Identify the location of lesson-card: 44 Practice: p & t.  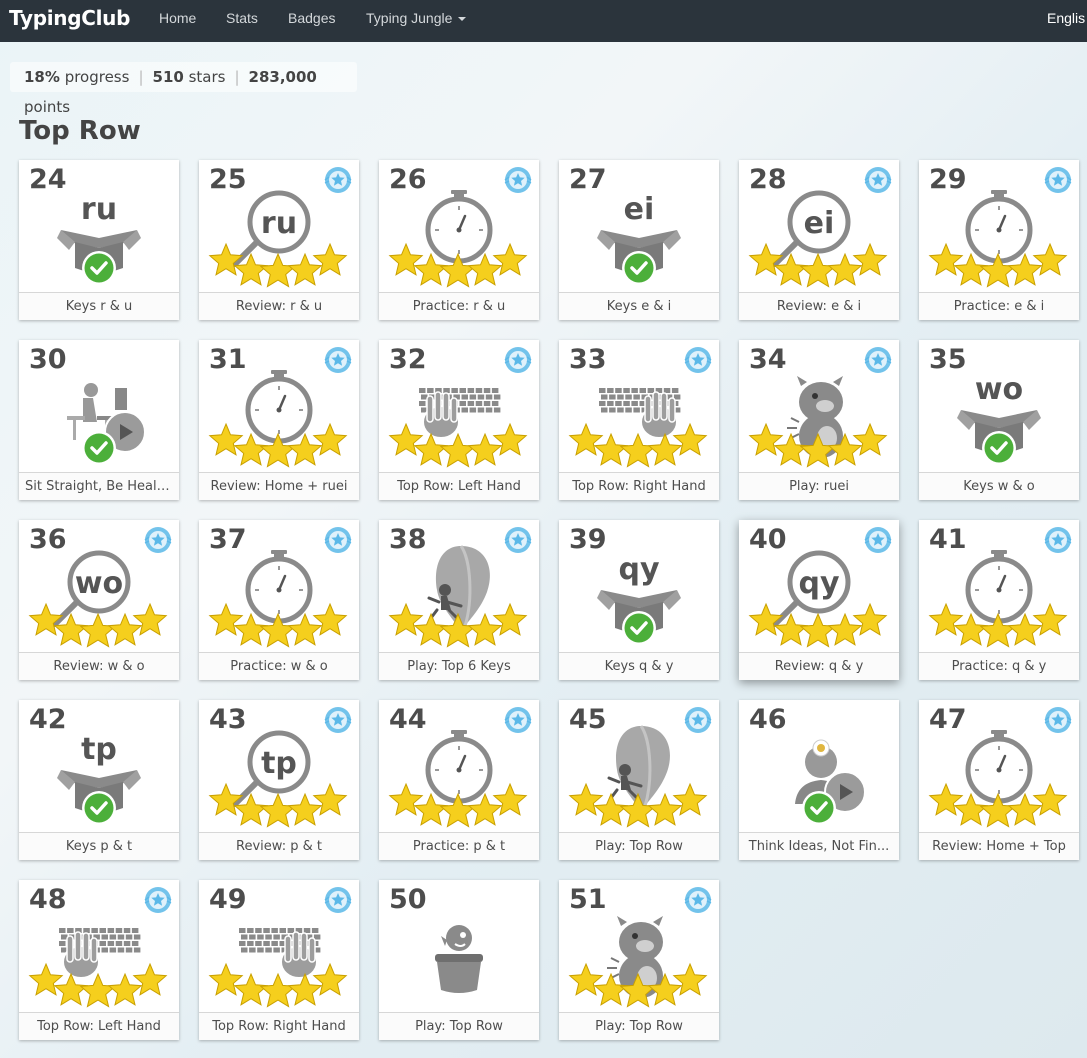
(459, 780).